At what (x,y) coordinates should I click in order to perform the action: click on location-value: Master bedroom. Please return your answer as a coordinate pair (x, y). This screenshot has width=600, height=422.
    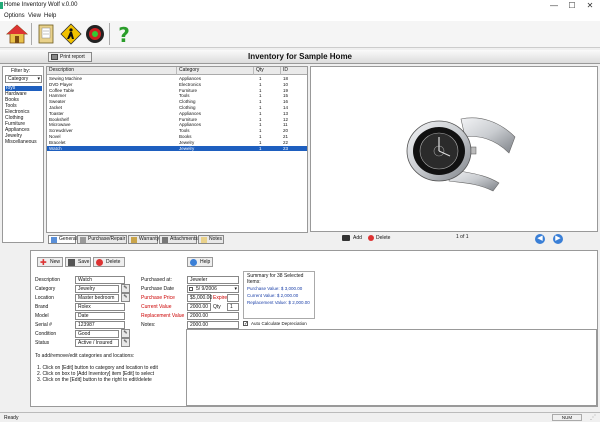
    Looking at the image, I should click on (96, 298).